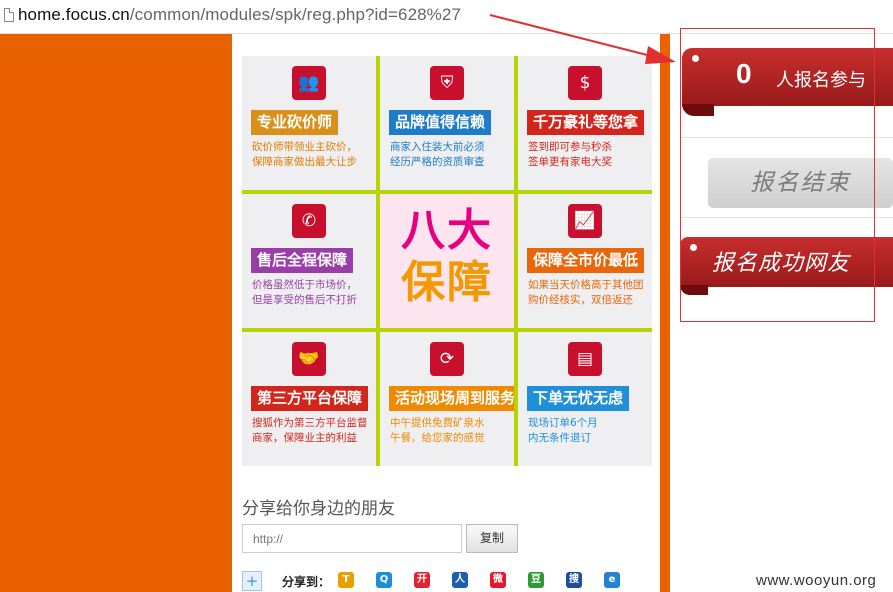 The width and height of the screenshot is (893, 592). I want to click on annotation-arrow-icon, so click(582, 39).